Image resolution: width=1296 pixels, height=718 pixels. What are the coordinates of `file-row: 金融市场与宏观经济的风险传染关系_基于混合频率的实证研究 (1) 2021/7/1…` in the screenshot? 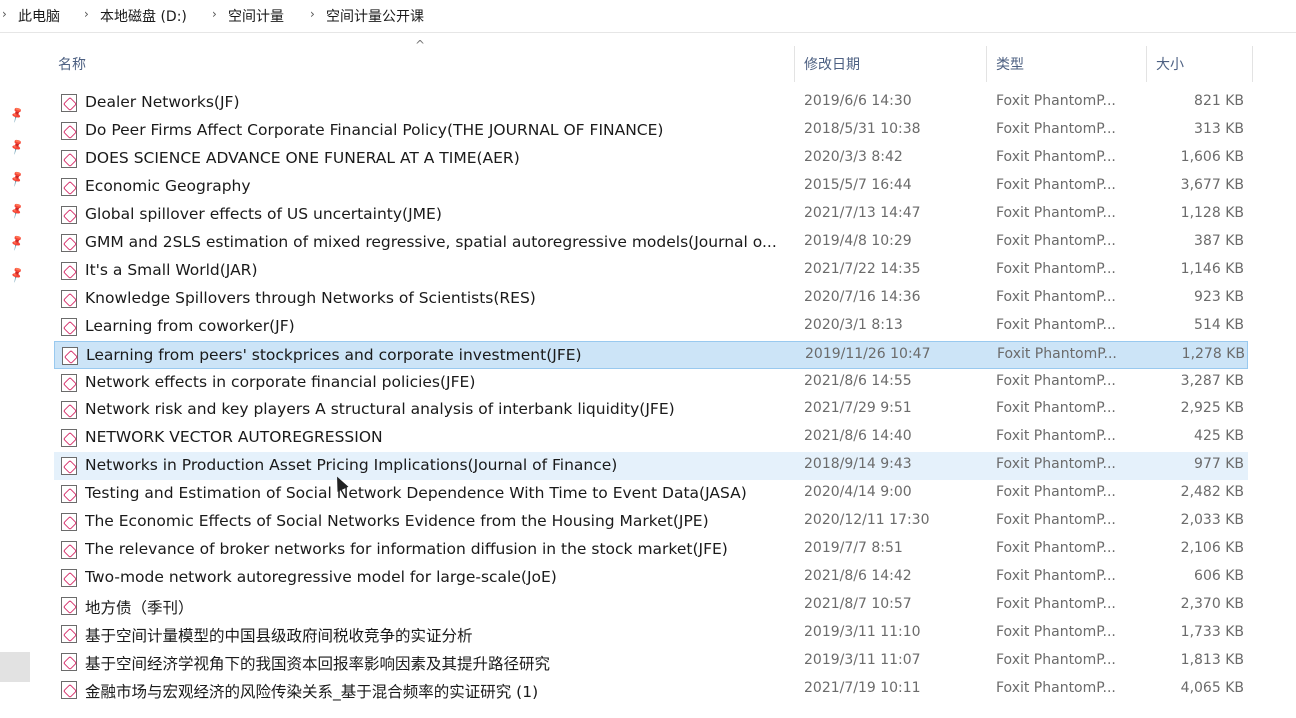 It's located at (651, 690).